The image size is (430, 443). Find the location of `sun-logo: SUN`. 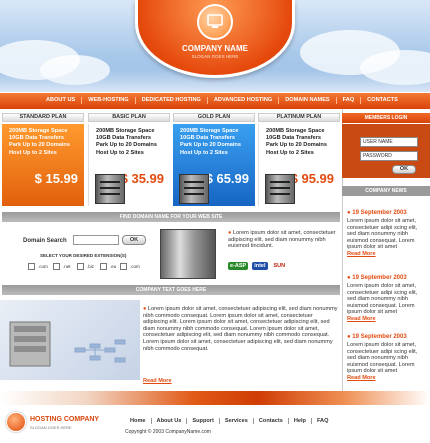

sun-logo: SUN is located at coordinates (279, 266).